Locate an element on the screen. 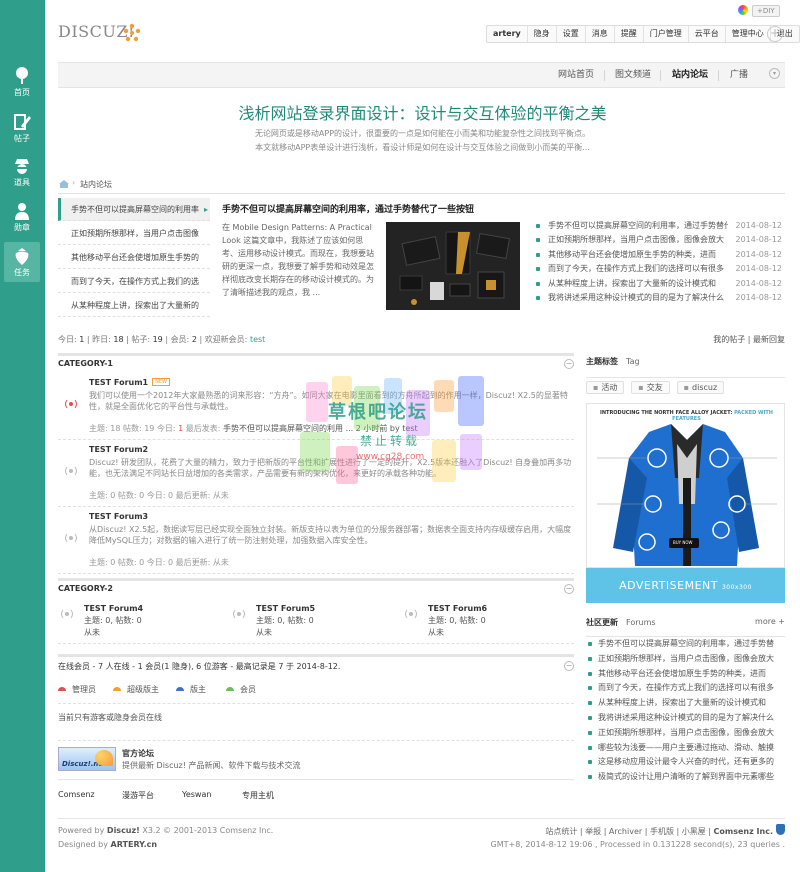 Image resolution: width=800 pixels, height=872 pixels. home-icon is located at coordinates (64, 184).